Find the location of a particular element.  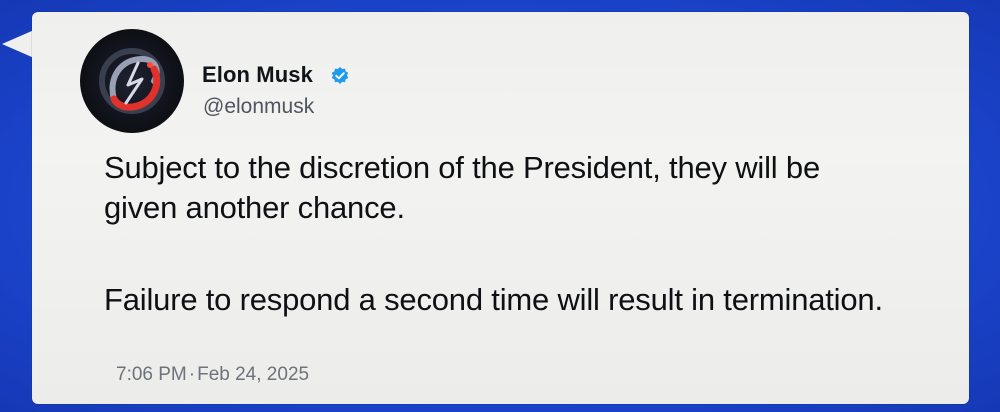

avatar-icon is located at coordinates (132, 81).